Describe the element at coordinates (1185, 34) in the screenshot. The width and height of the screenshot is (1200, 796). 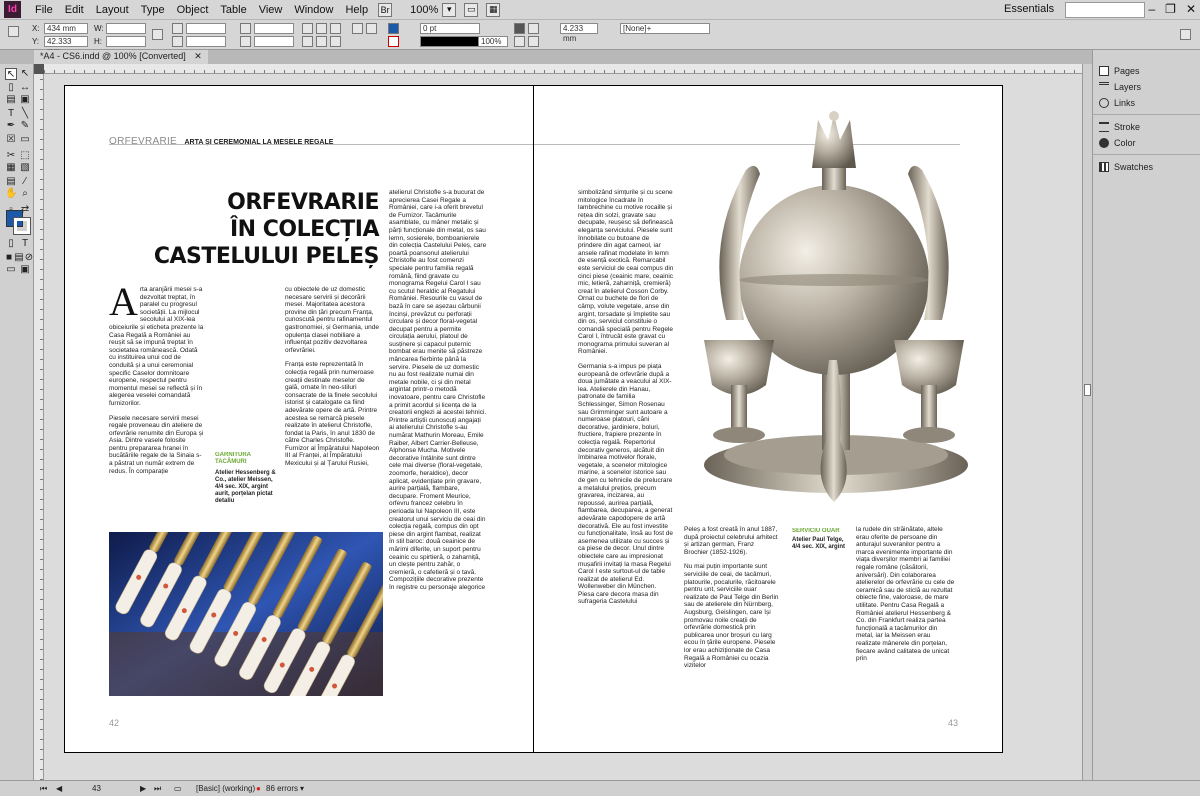
I see `panel-menu-icon` at that location.